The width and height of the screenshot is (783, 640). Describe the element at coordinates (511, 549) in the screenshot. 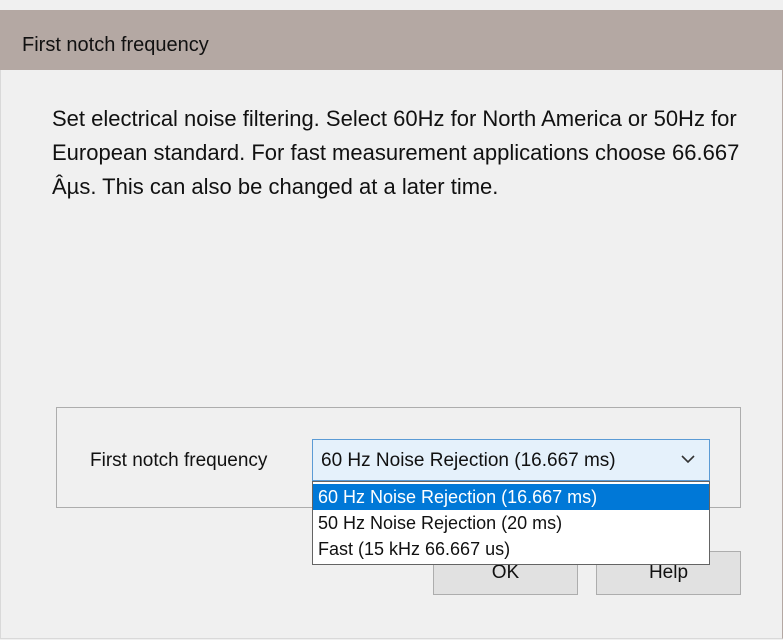

I see `dropdown-option-fast: Fast (15 kHz 66.667 us)` at that location.